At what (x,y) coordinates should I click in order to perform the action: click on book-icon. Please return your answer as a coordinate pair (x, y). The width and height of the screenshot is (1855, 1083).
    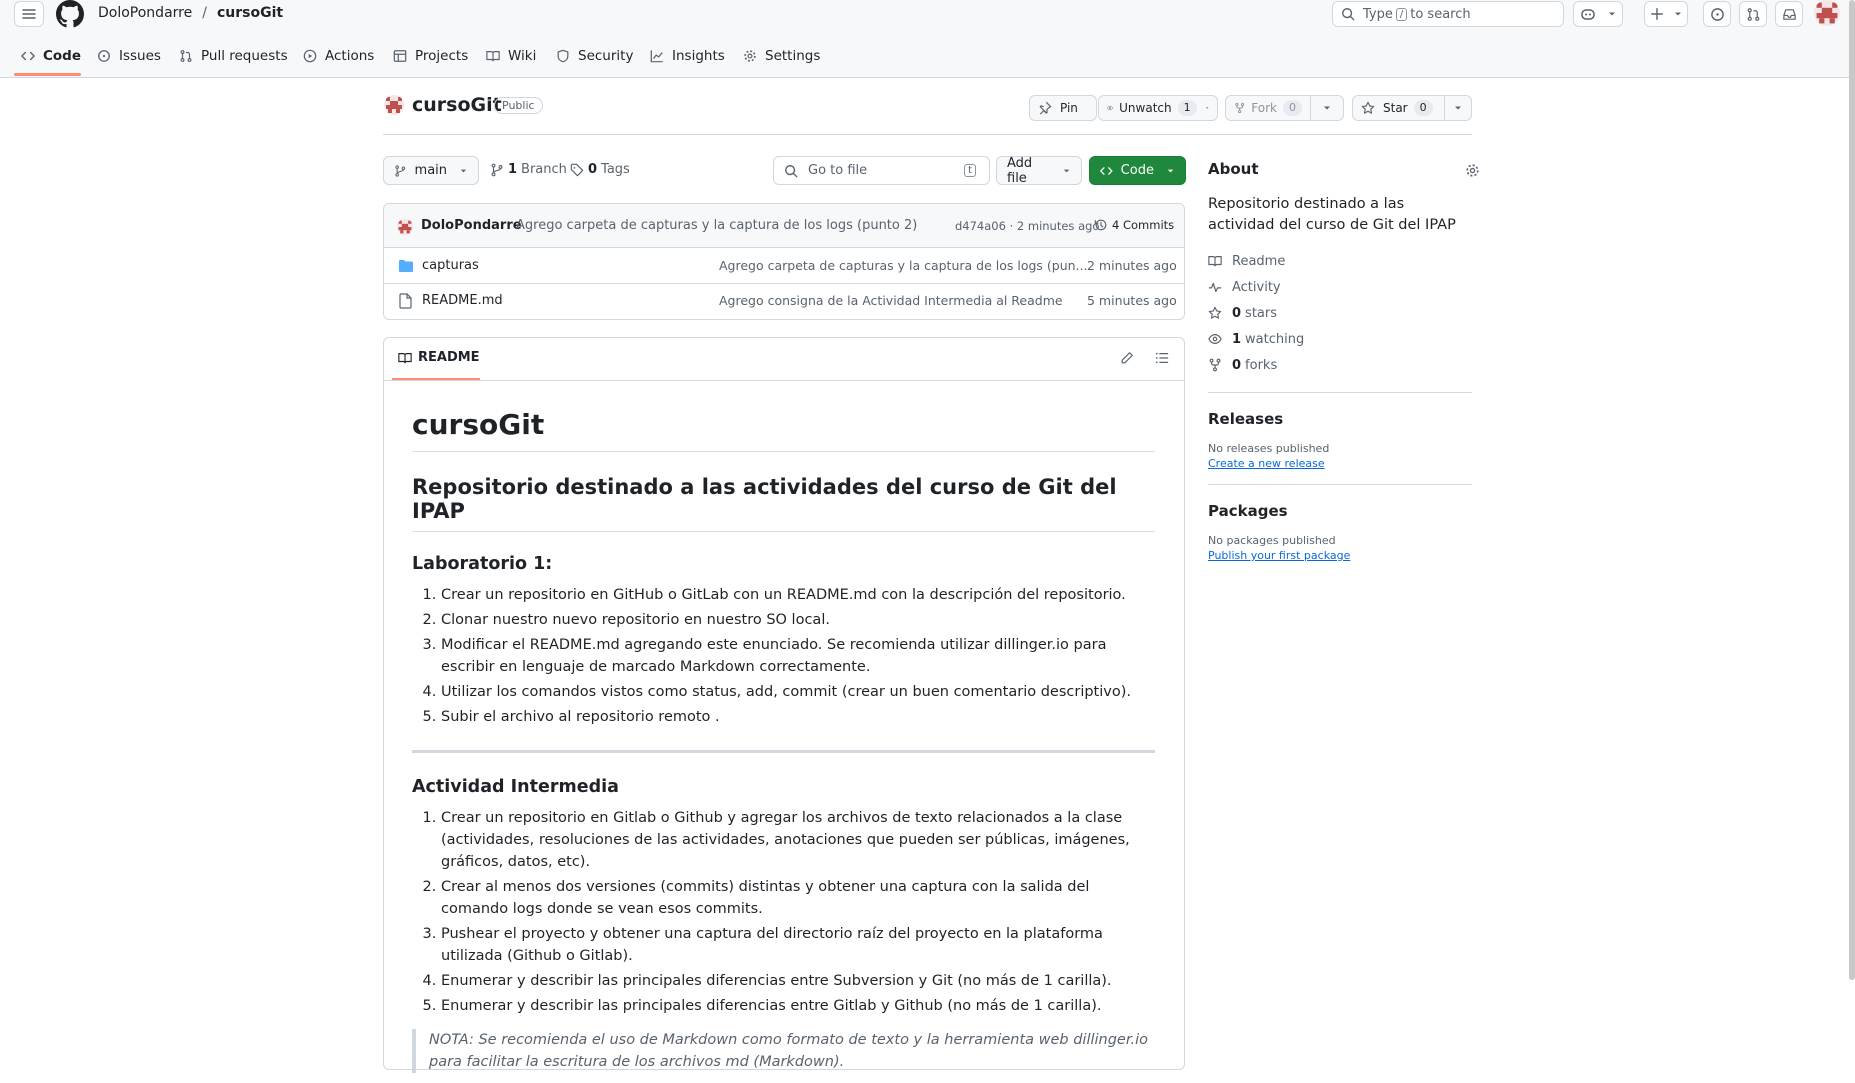
    Looking at the image, I should click on (1215, 261).